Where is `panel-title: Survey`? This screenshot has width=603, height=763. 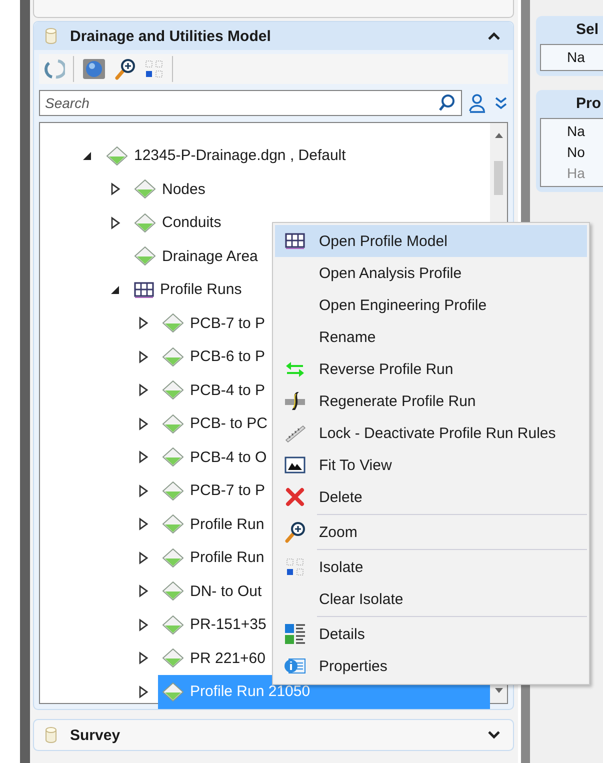
panel-title: Survey is located at coordinates (96, 735).